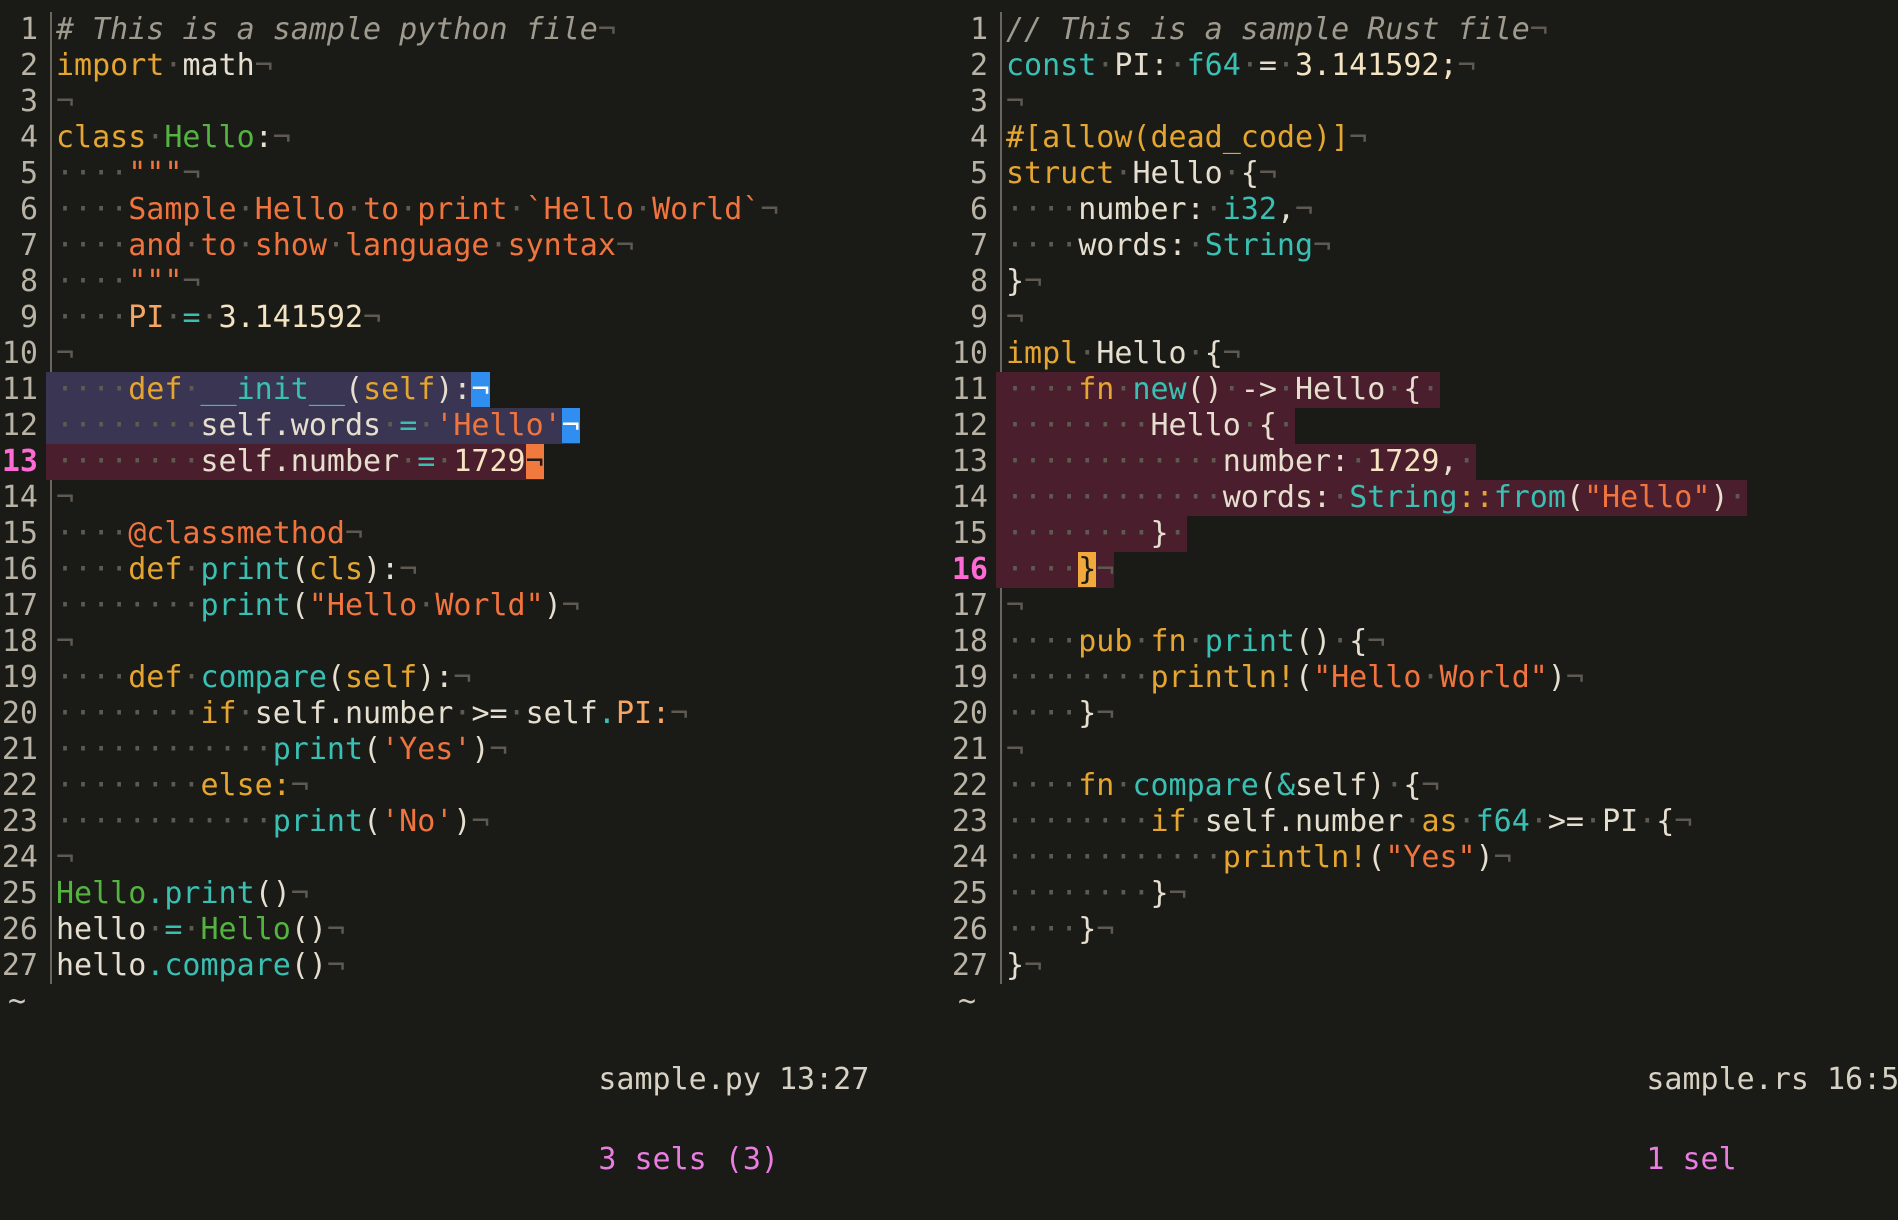  What do you see at coordinates (472, 138) in the screenshot?
I see `code-line: 4 class·Hello:¬` at bounding box center [472, 138].